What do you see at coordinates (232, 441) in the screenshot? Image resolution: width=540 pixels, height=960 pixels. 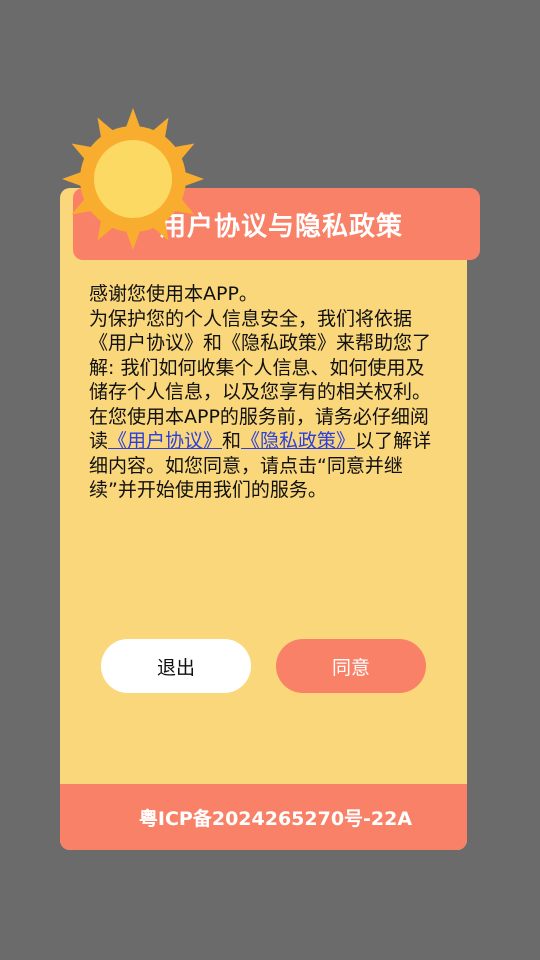 I see `and-text: 和` at bounding box center [232, 441].